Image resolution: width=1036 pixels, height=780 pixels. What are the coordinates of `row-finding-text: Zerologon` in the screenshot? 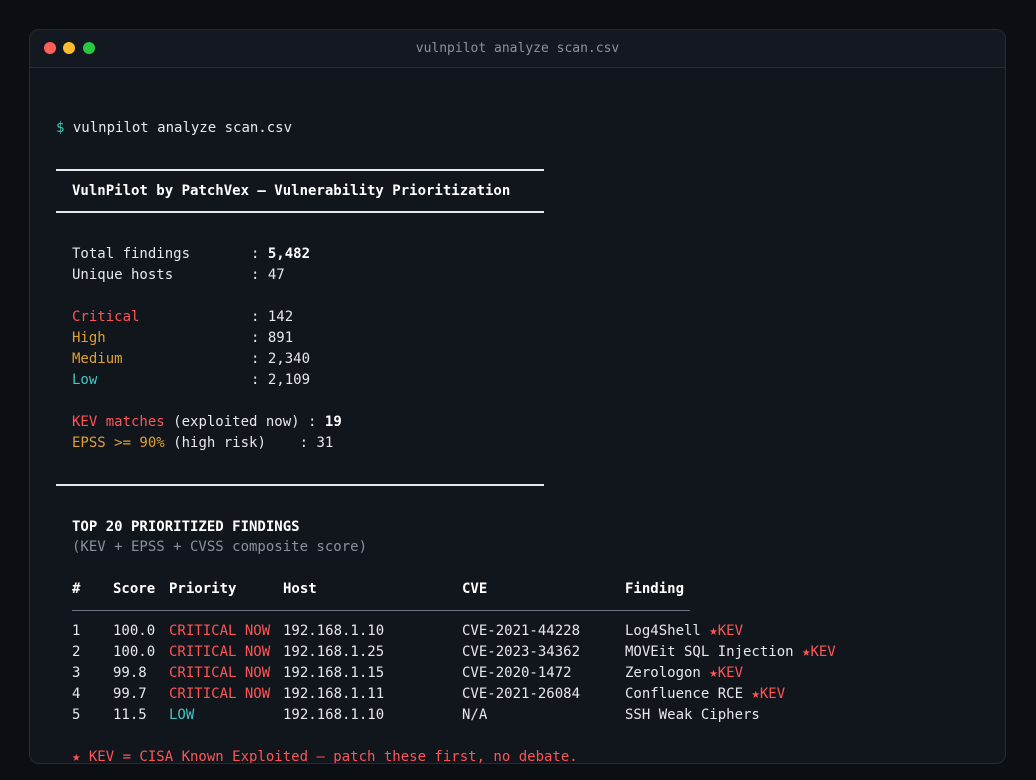 It's located at (663, 673).